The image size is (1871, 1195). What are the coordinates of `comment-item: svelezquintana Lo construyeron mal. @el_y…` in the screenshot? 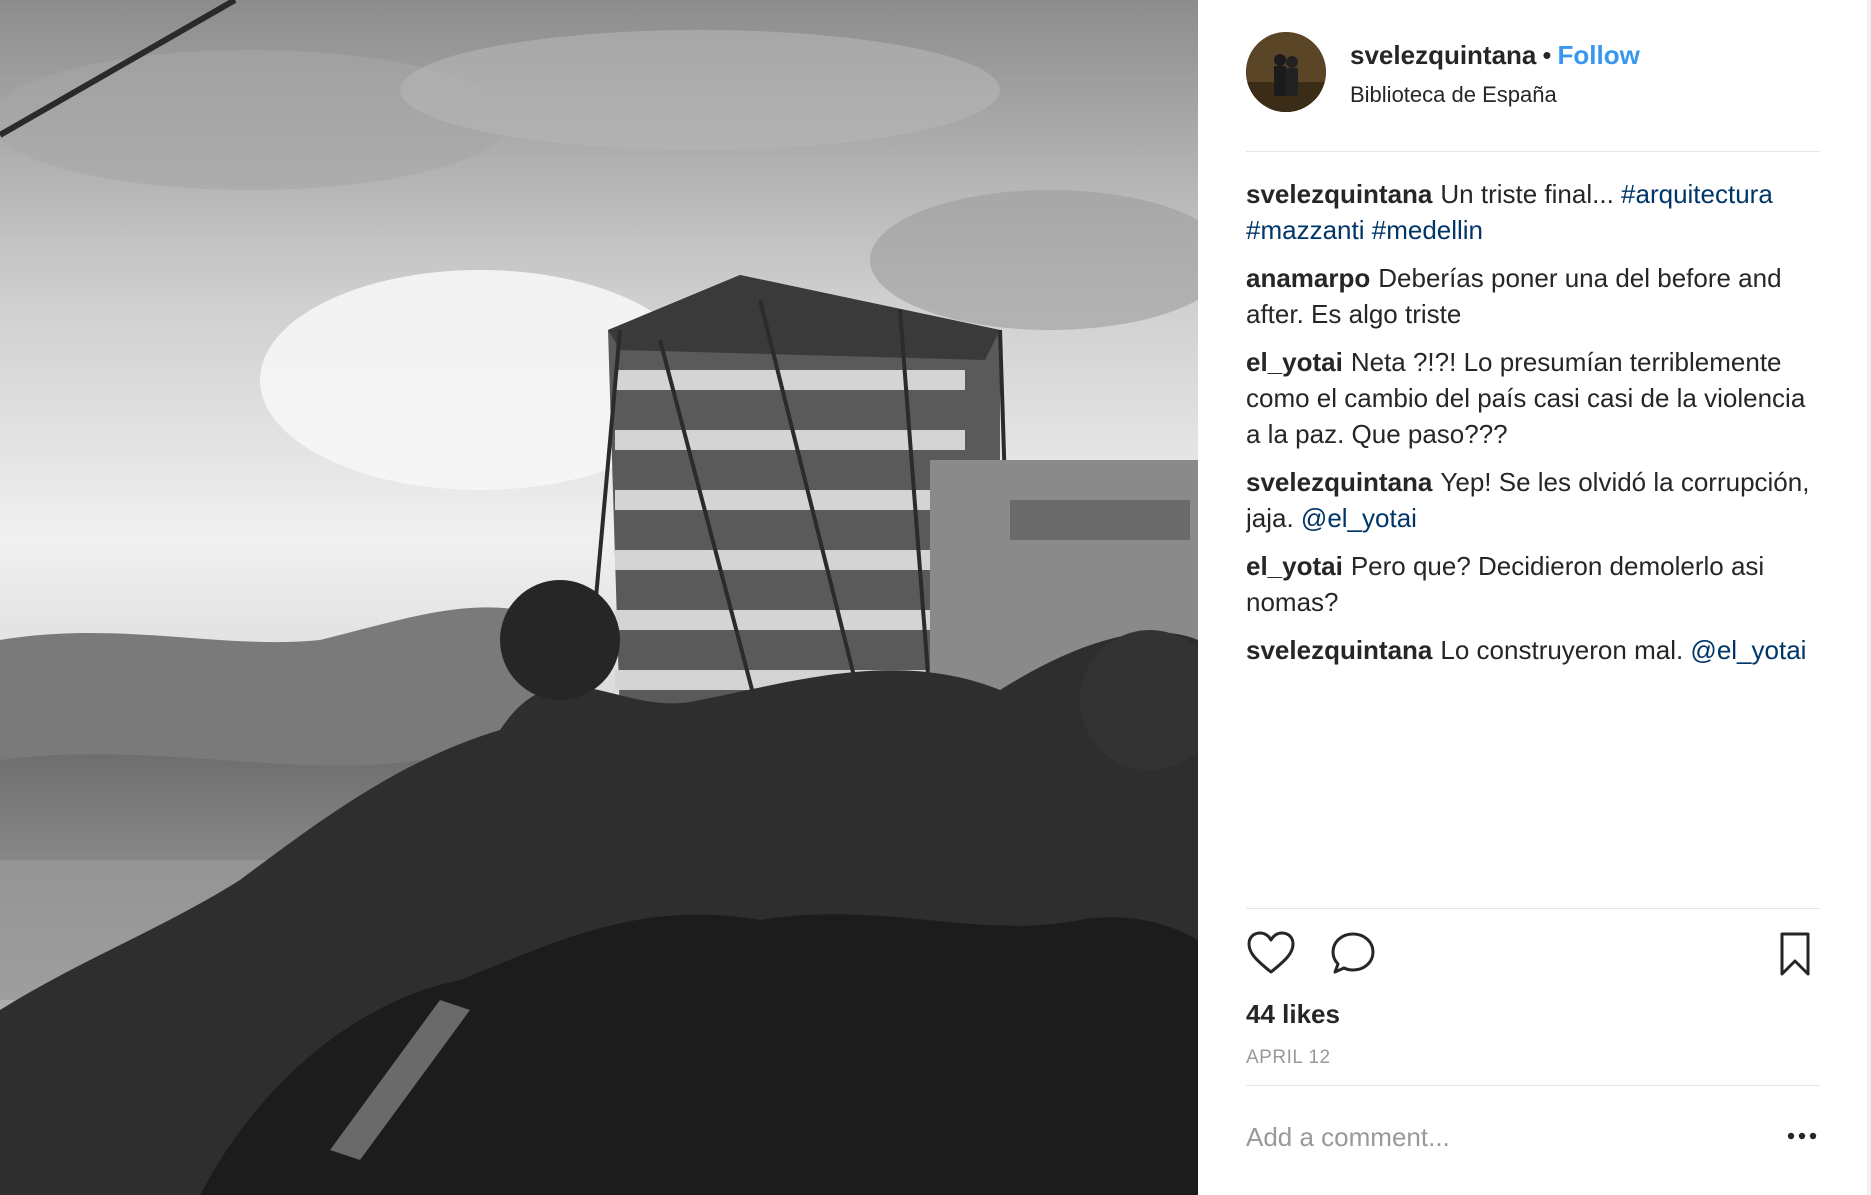 It's located at (1533, 650).